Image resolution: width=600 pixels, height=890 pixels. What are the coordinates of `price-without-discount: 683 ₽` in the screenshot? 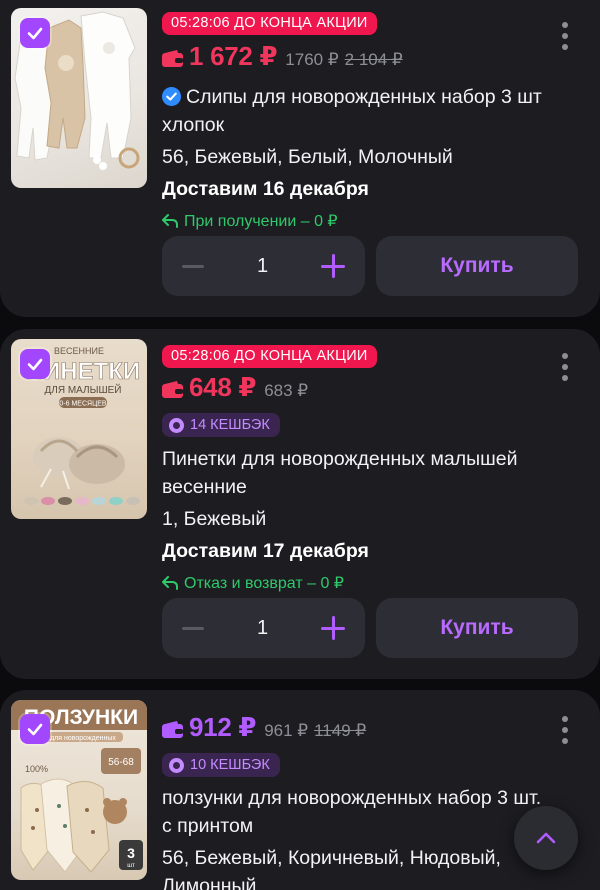 It's located at (286, 390).